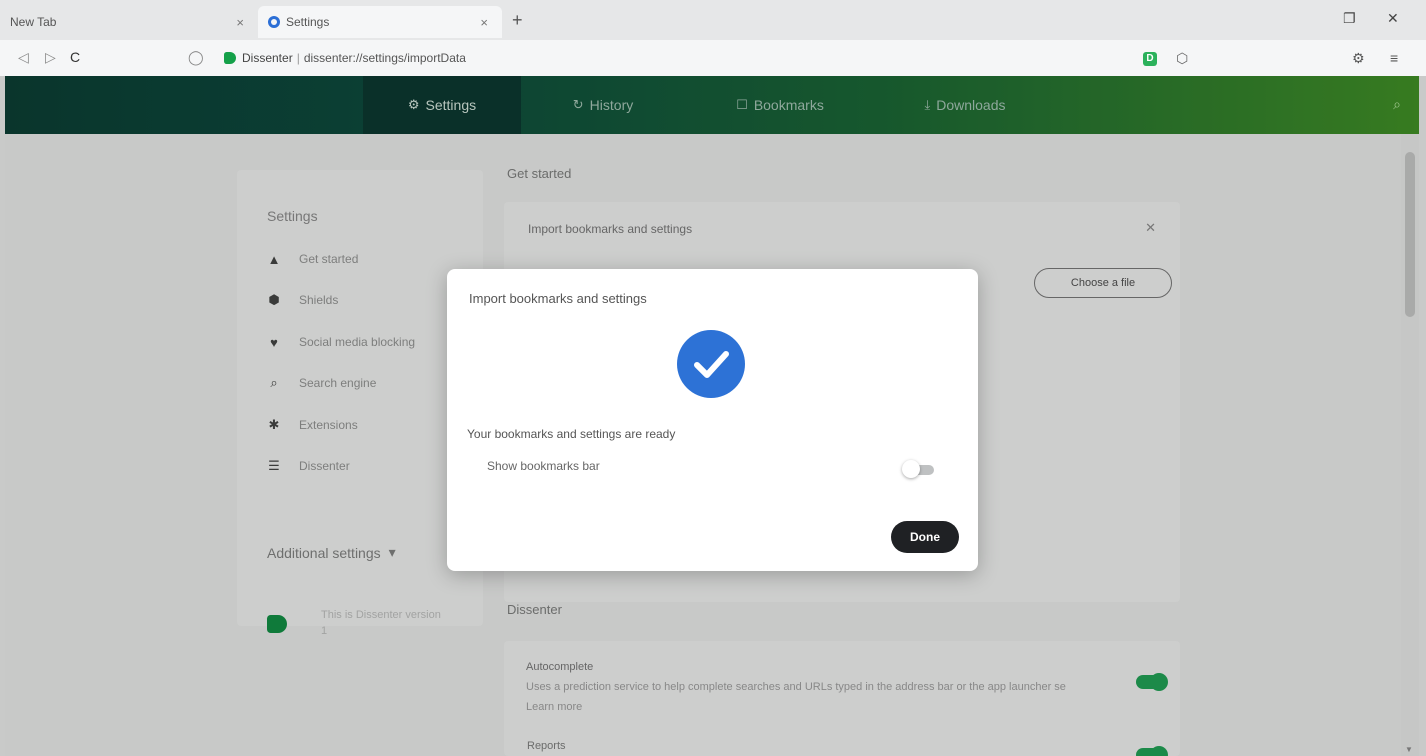  I want to click on tab-new-tab: New Tab ×, so click(129, 22).